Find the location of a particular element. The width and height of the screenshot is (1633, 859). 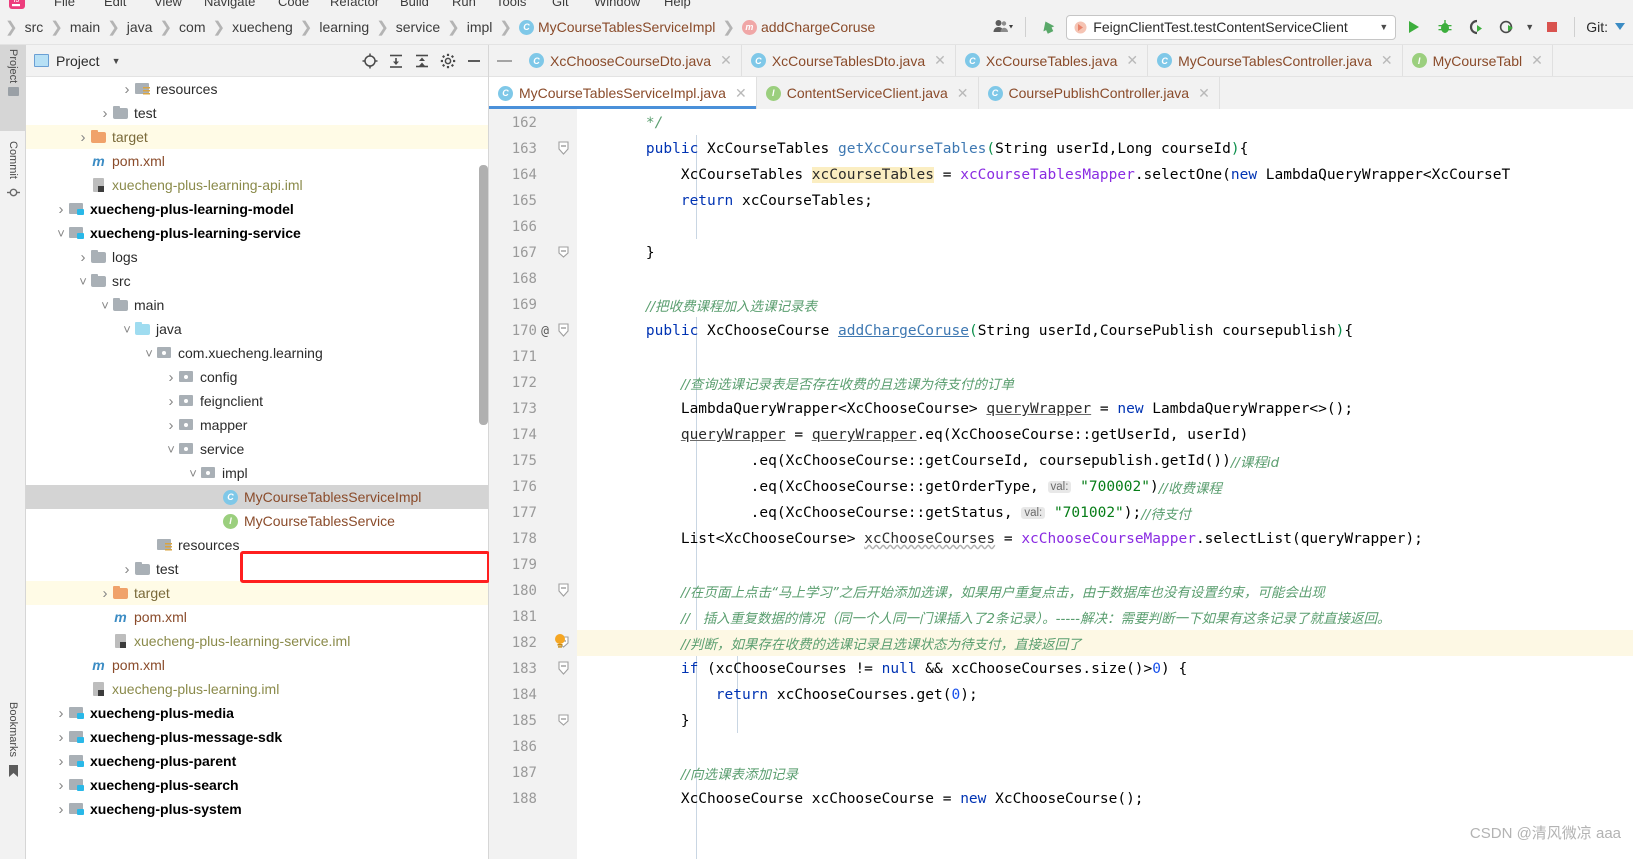

menu-window: Window is located at coordinates (617, 4).